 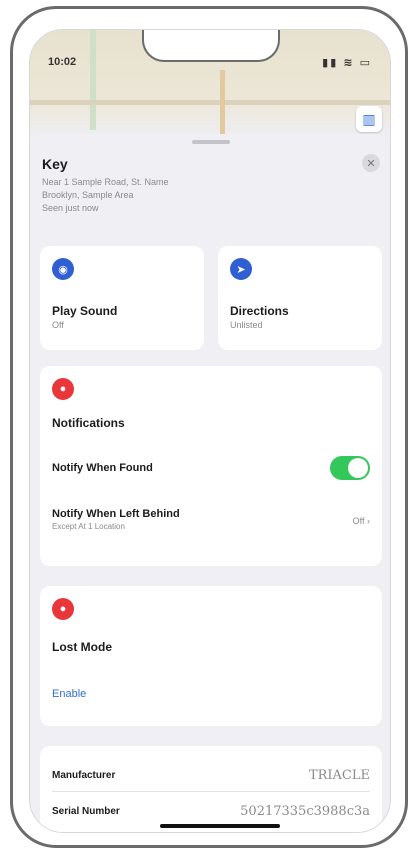 What do you see at coordinates (300, 298) in the screenshot?
I see `directions-card: ➤ Directions Unlisted` at bounding box center [300, 298].